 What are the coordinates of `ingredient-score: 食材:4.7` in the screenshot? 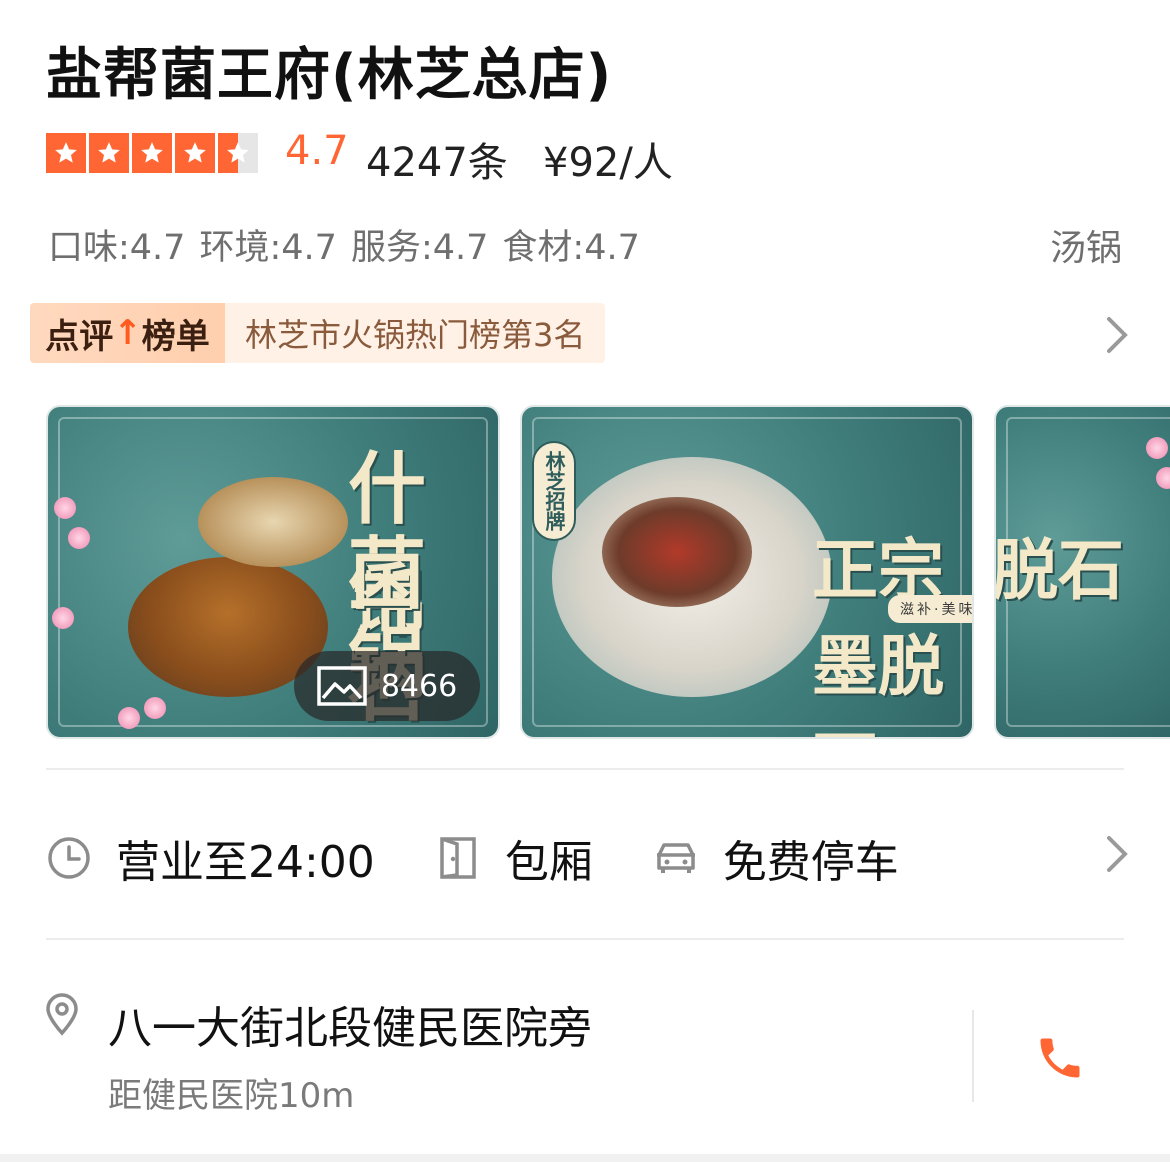 It's located at (571, 248).